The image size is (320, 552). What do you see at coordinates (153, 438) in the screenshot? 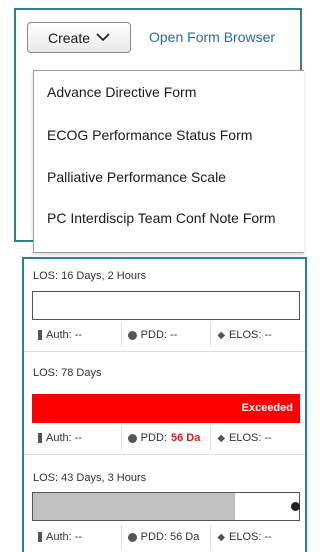
I see `pdd-label: PDD:` at bounding box center [153, 438].